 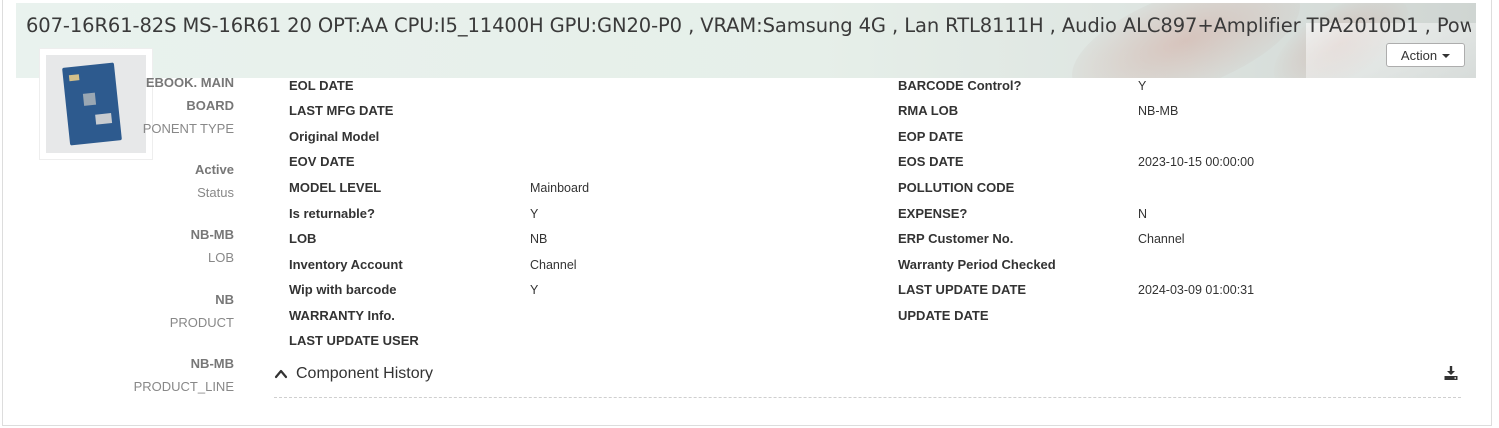 What do you see at coordinates (956, 187) in the screenshot?
I see `detail-label: POLLUTION CODE` at bounding box center [956, 187].